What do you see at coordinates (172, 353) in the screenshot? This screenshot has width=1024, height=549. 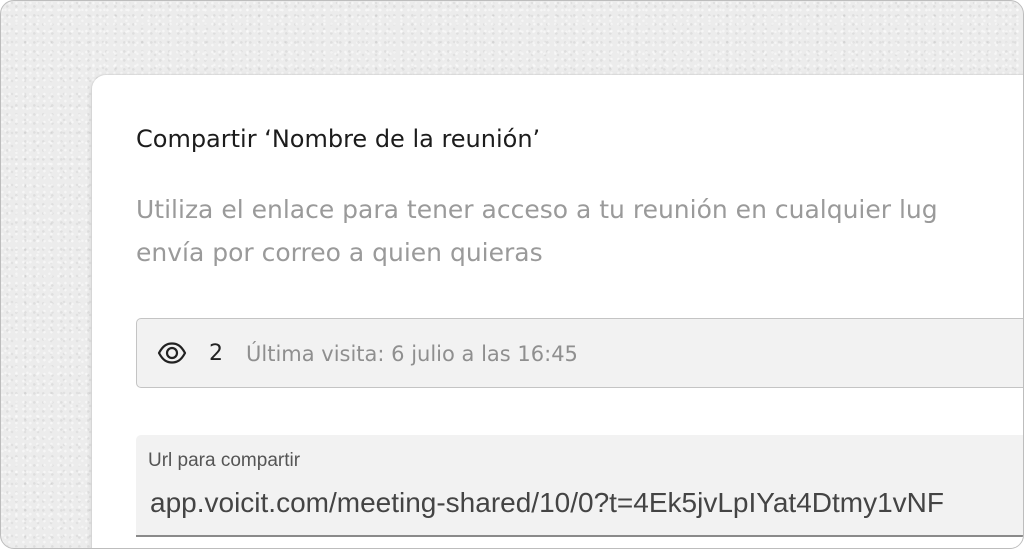 I see `eye-icon` at bounding box center [172, 353].